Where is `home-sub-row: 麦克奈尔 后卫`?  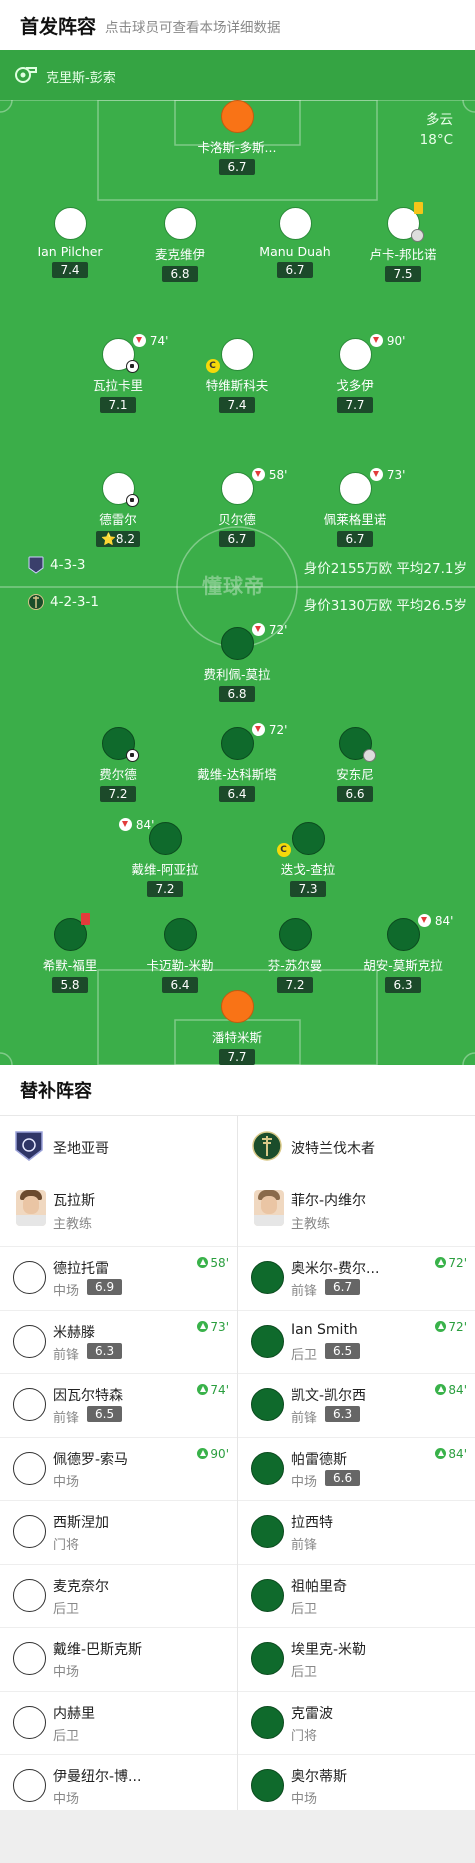
home-sub-row: 麦克奈尔 后卫 is located at coordinates (118, 1595).